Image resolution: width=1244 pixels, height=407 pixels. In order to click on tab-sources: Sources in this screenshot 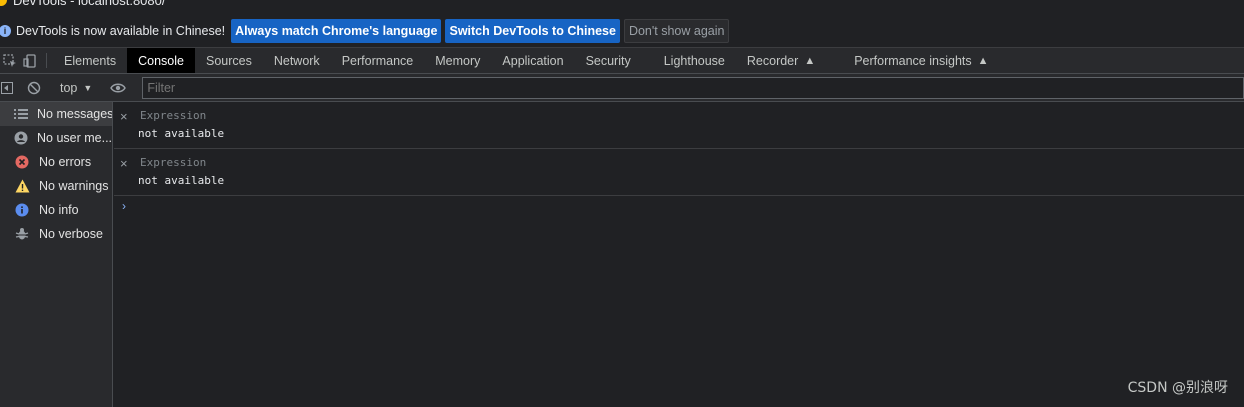, I will do `click(229, 60)`.